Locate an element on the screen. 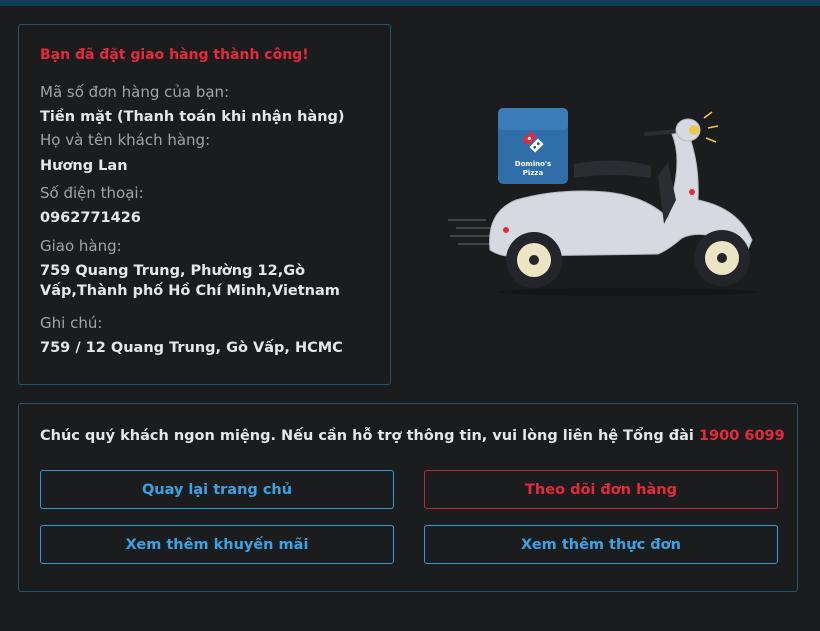 The image size is (820, 631). box-brand-line1: Domino's is located at coordinates (533, 164).